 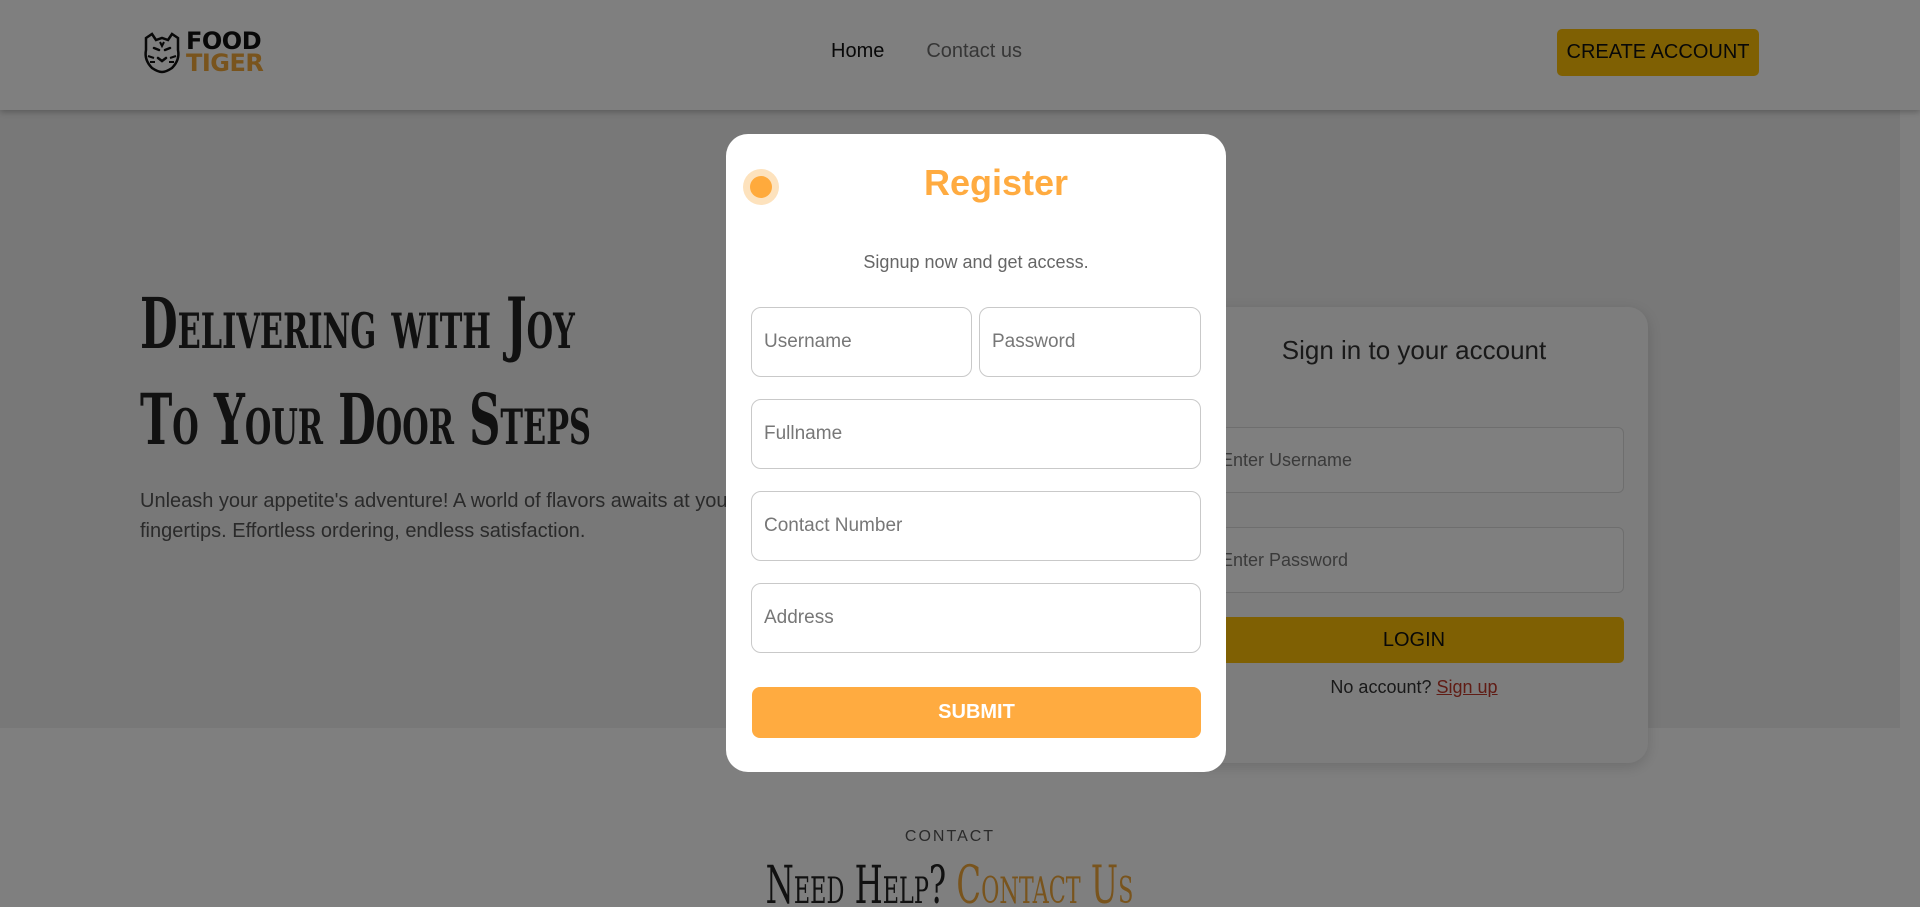 What do you see at coordinates (976, 618) in the screenshot?
I see `register-address-input` at bounding box center [976, 618].